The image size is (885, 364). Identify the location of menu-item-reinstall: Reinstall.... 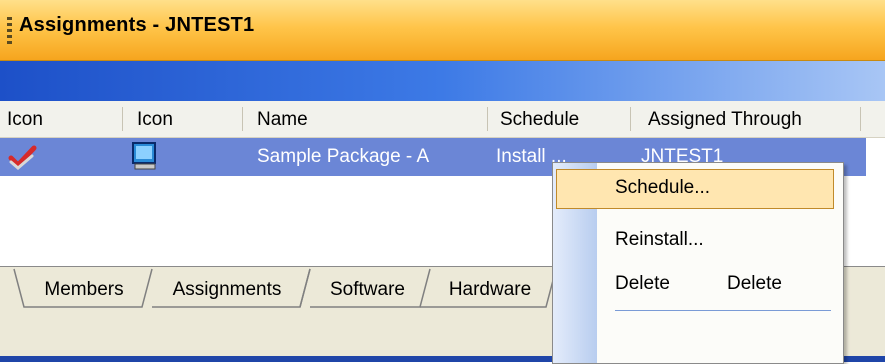
(659, 240).